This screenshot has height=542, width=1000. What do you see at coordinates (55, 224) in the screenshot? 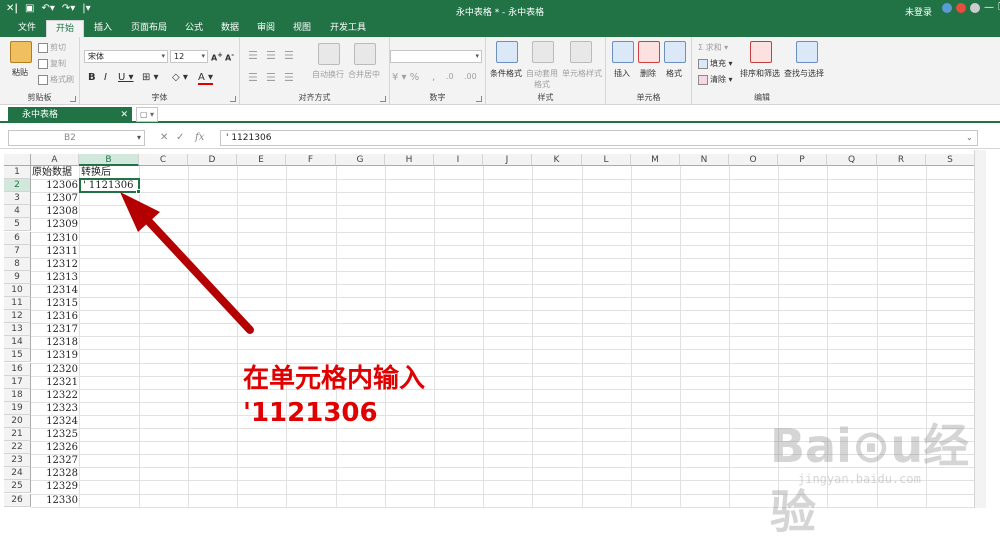
I see `cell-a5: 12309` at bounding box center [55, 224].